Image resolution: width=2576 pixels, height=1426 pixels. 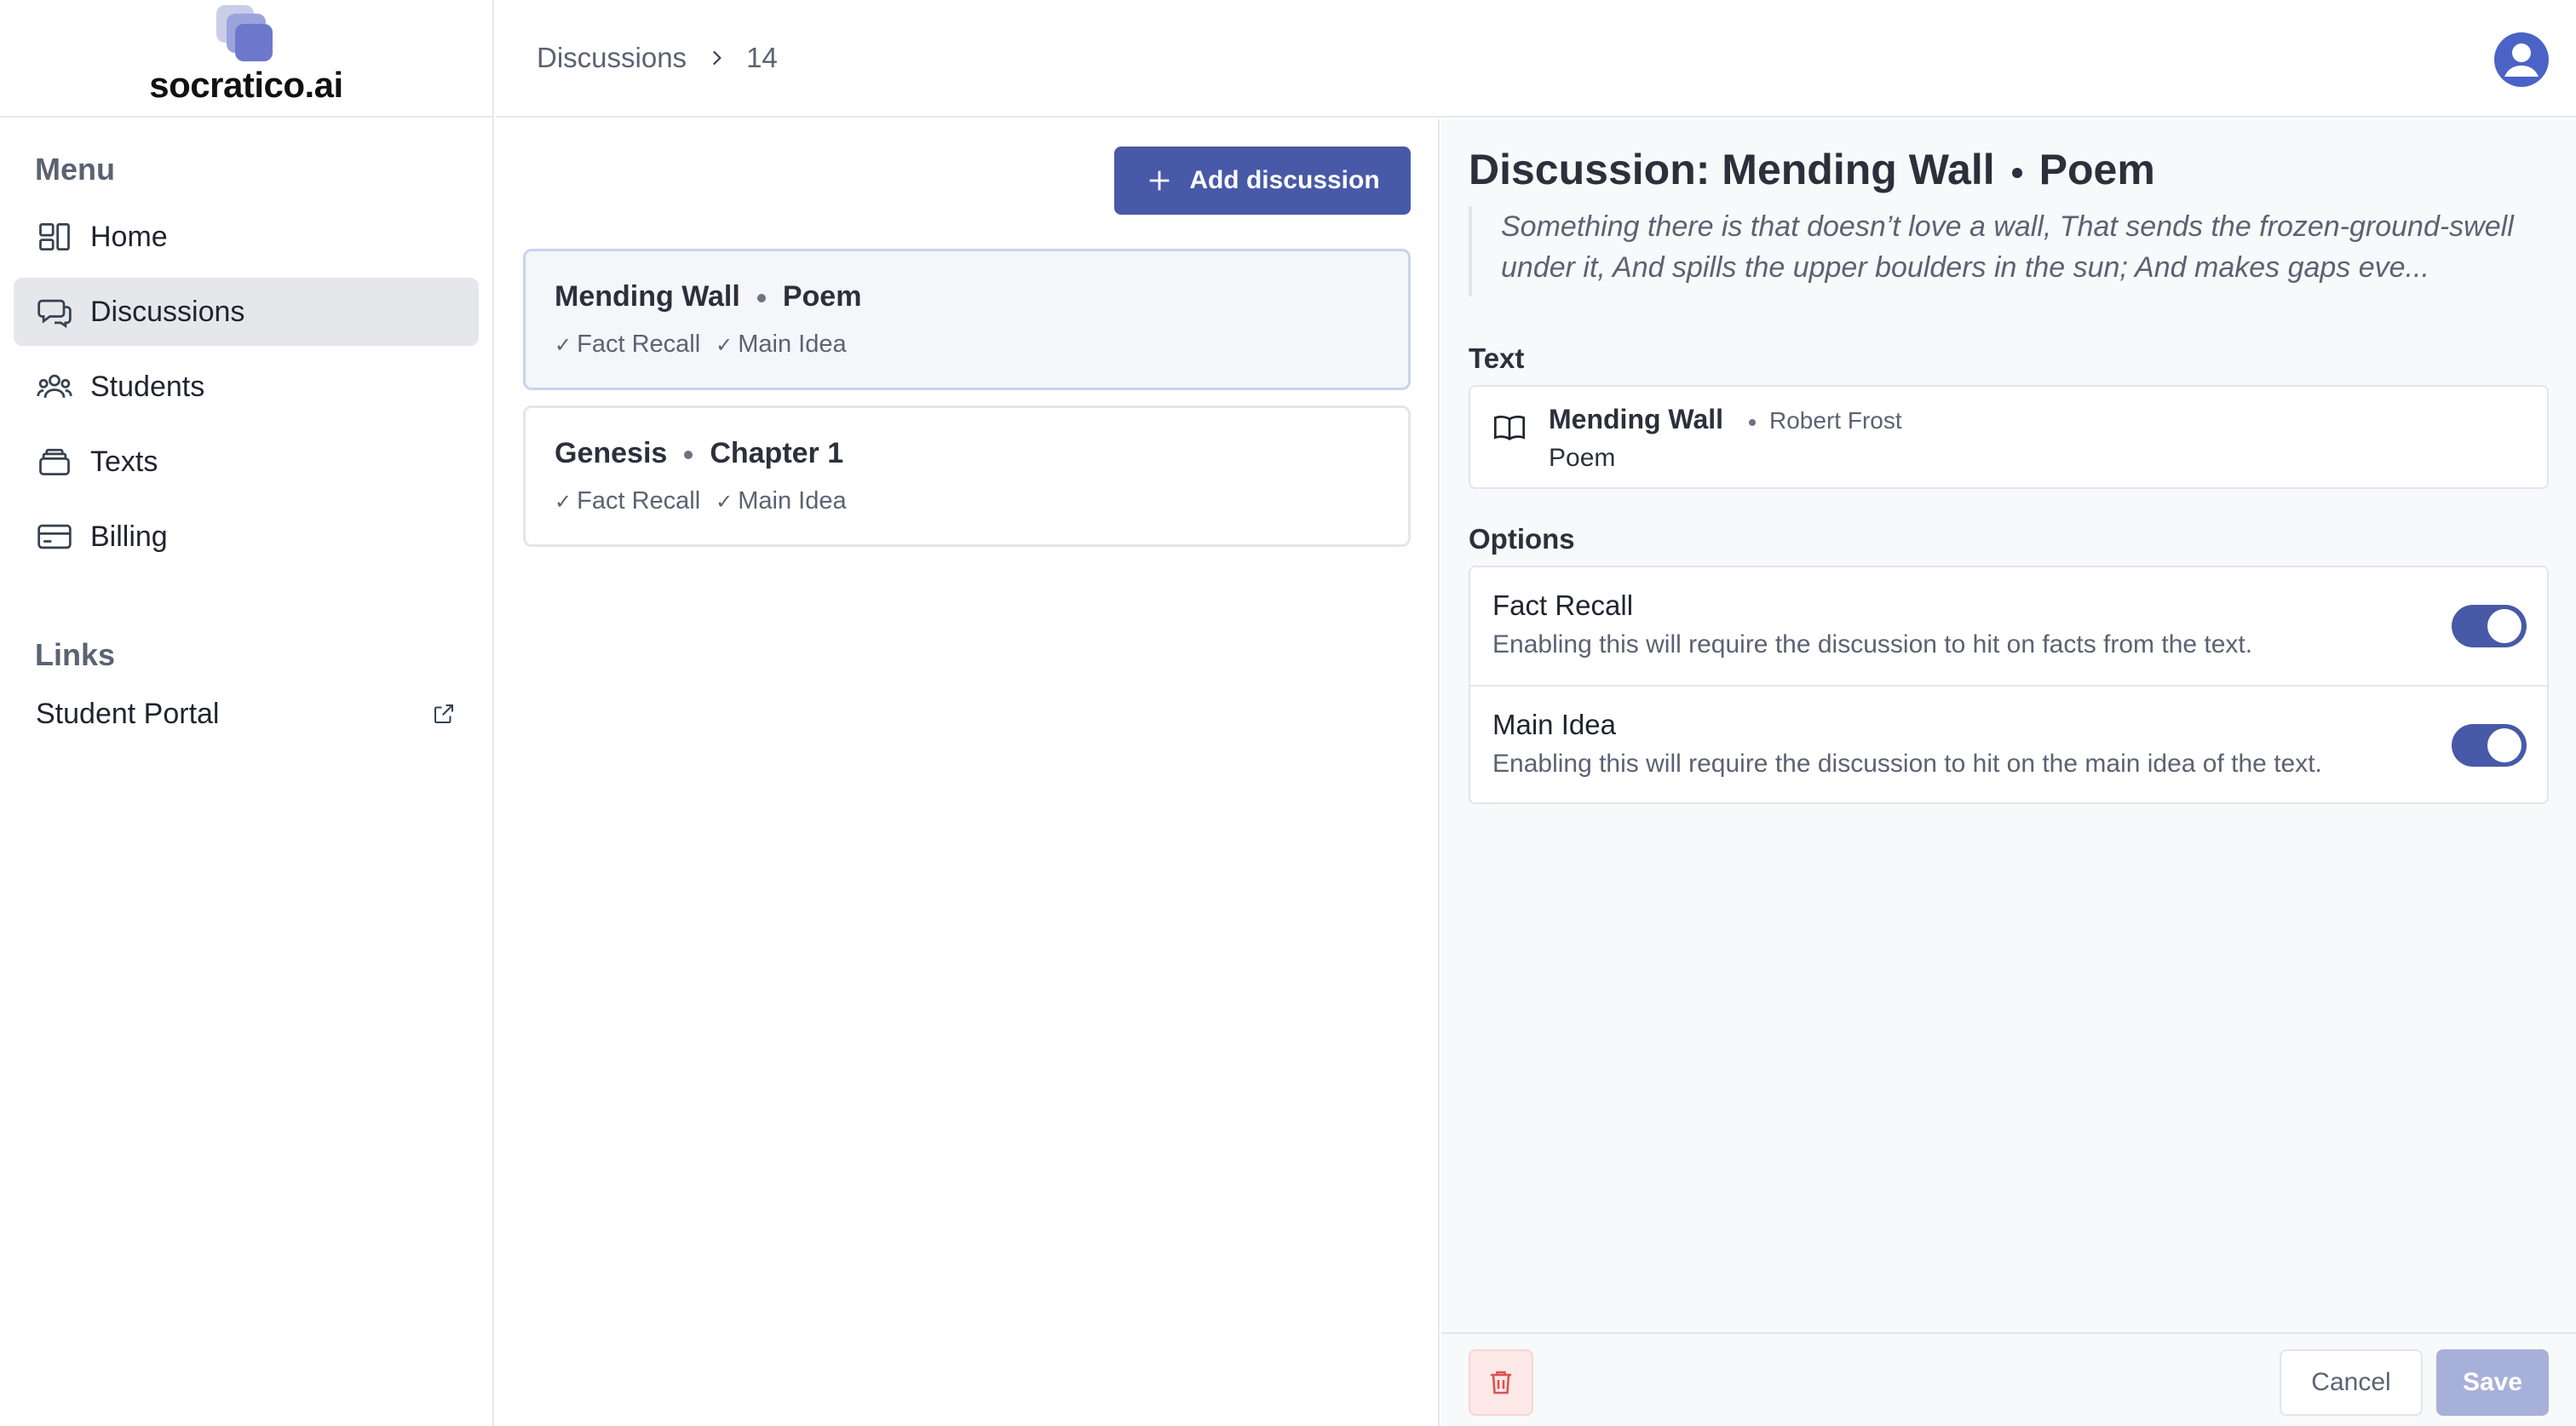 I want to click on add-discussion-label: Add discussion, so click(x=1285, y=180).